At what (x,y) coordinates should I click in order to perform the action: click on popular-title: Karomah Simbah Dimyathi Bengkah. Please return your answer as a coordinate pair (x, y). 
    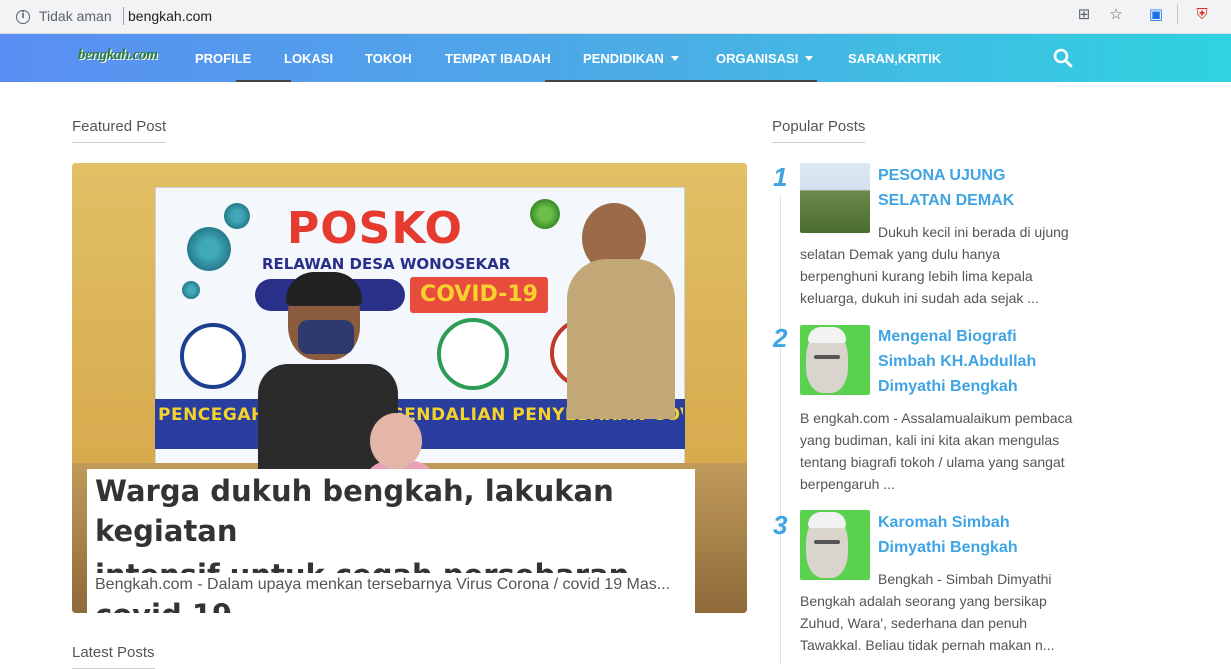
    Looking at the image, I should click on (970, 535).